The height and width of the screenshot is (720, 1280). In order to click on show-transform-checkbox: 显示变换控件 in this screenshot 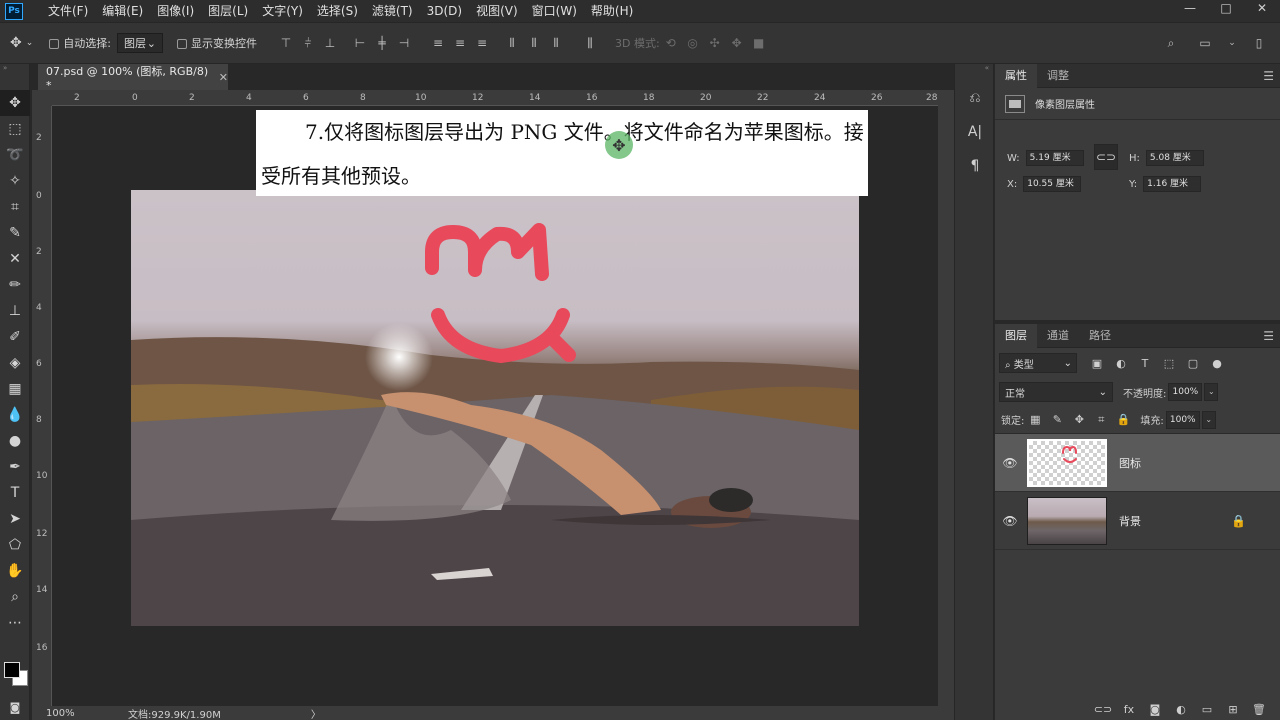, I will do `click(217, 43)`.